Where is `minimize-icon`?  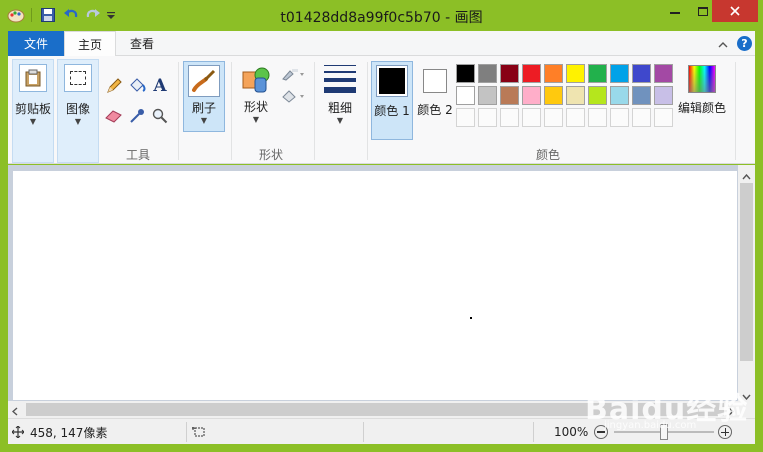 minimize-icon is located at coordinates (675, 13).